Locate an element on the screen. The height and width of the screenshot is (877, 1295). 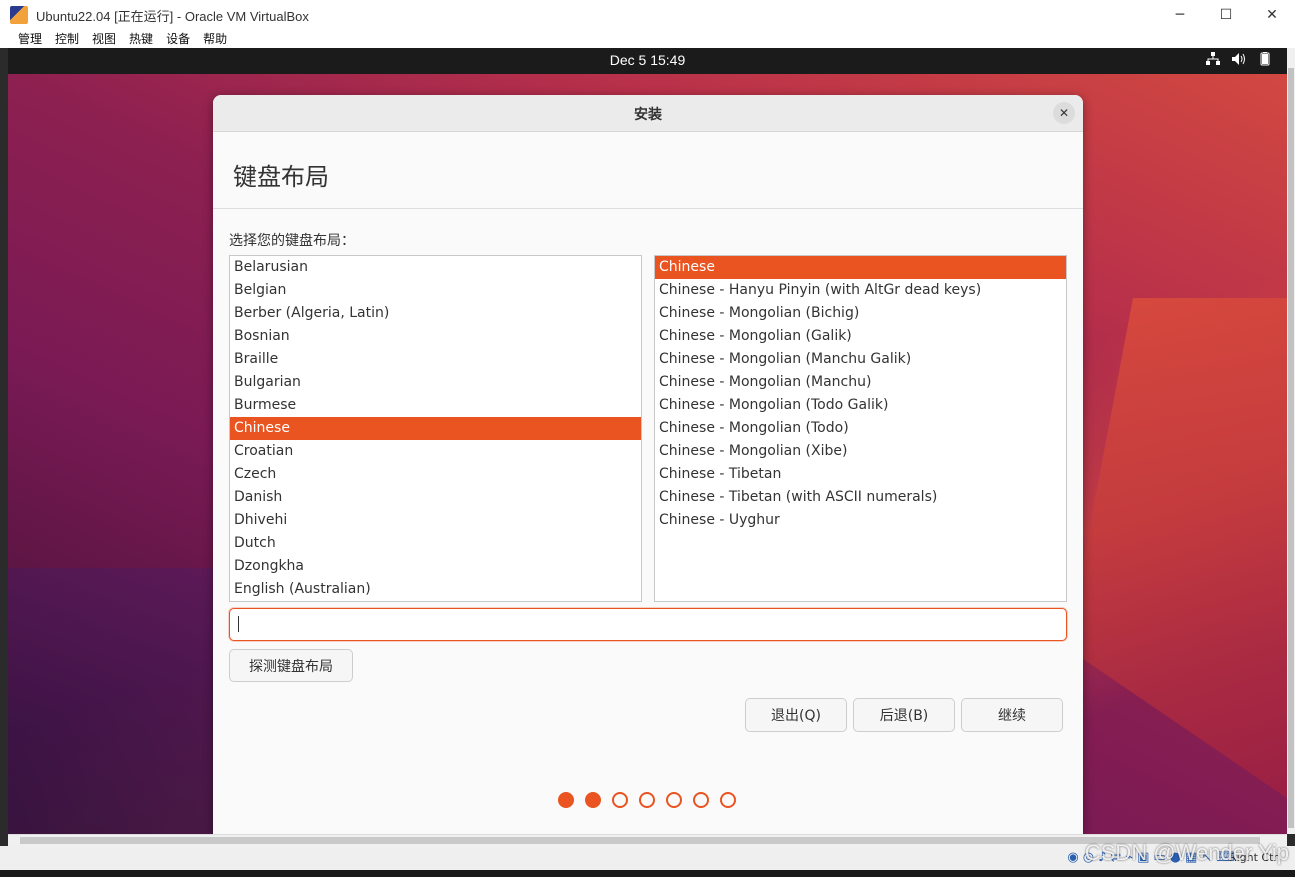
network-icon is located at coordinates (1213, 61).